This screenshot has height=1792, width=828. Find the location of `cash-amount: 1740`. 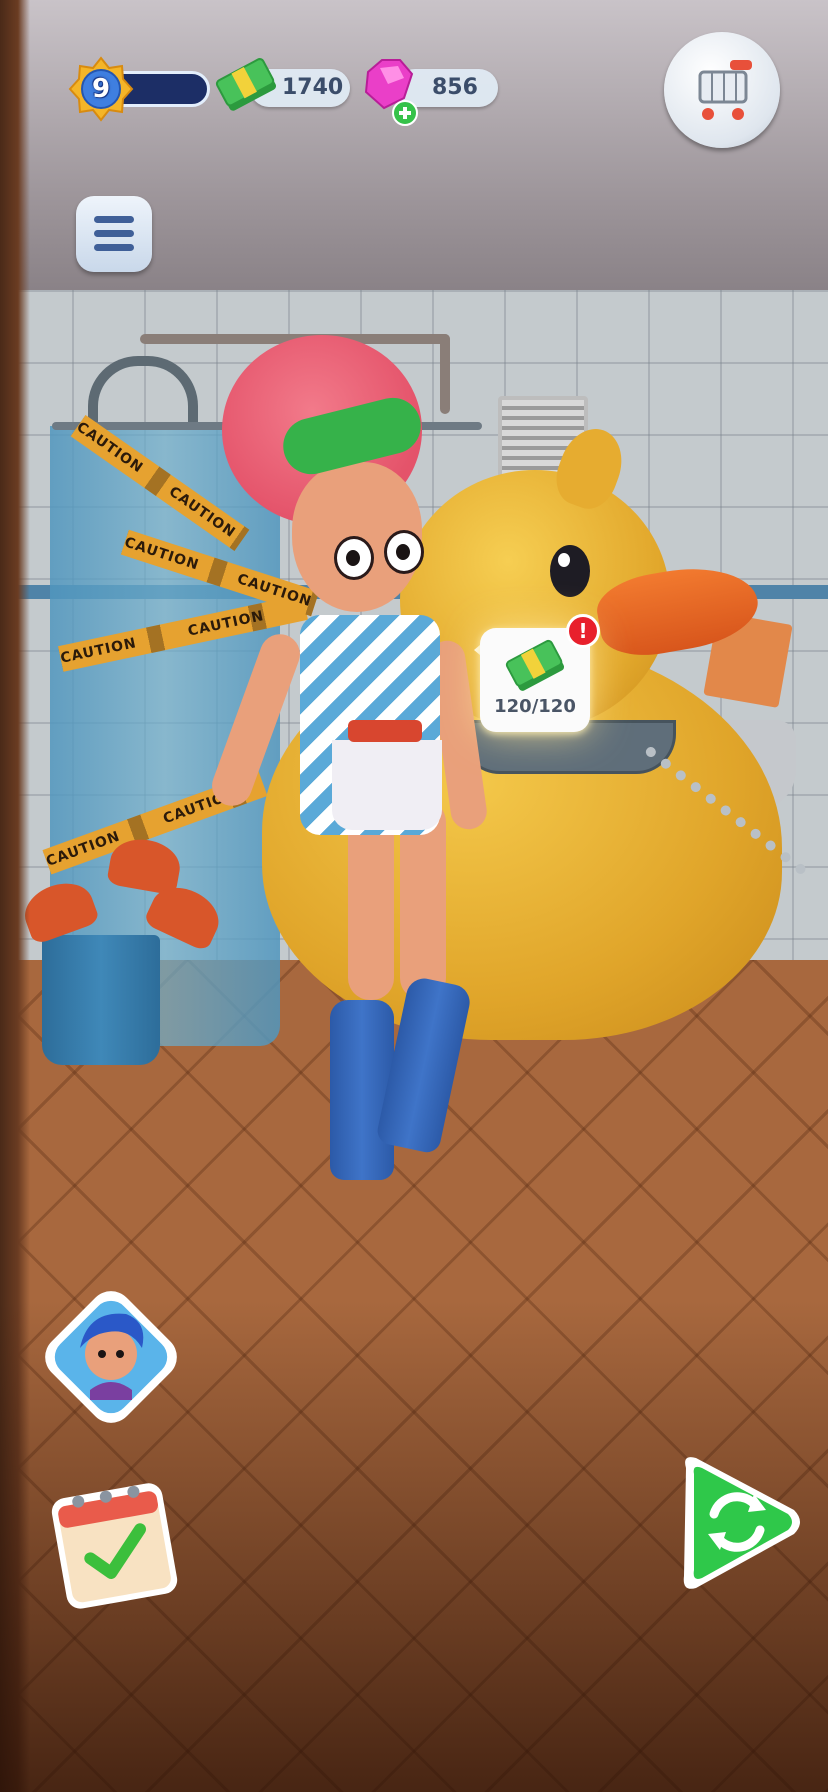

cash-amount: 1740 is located at coordinates (313, 87).